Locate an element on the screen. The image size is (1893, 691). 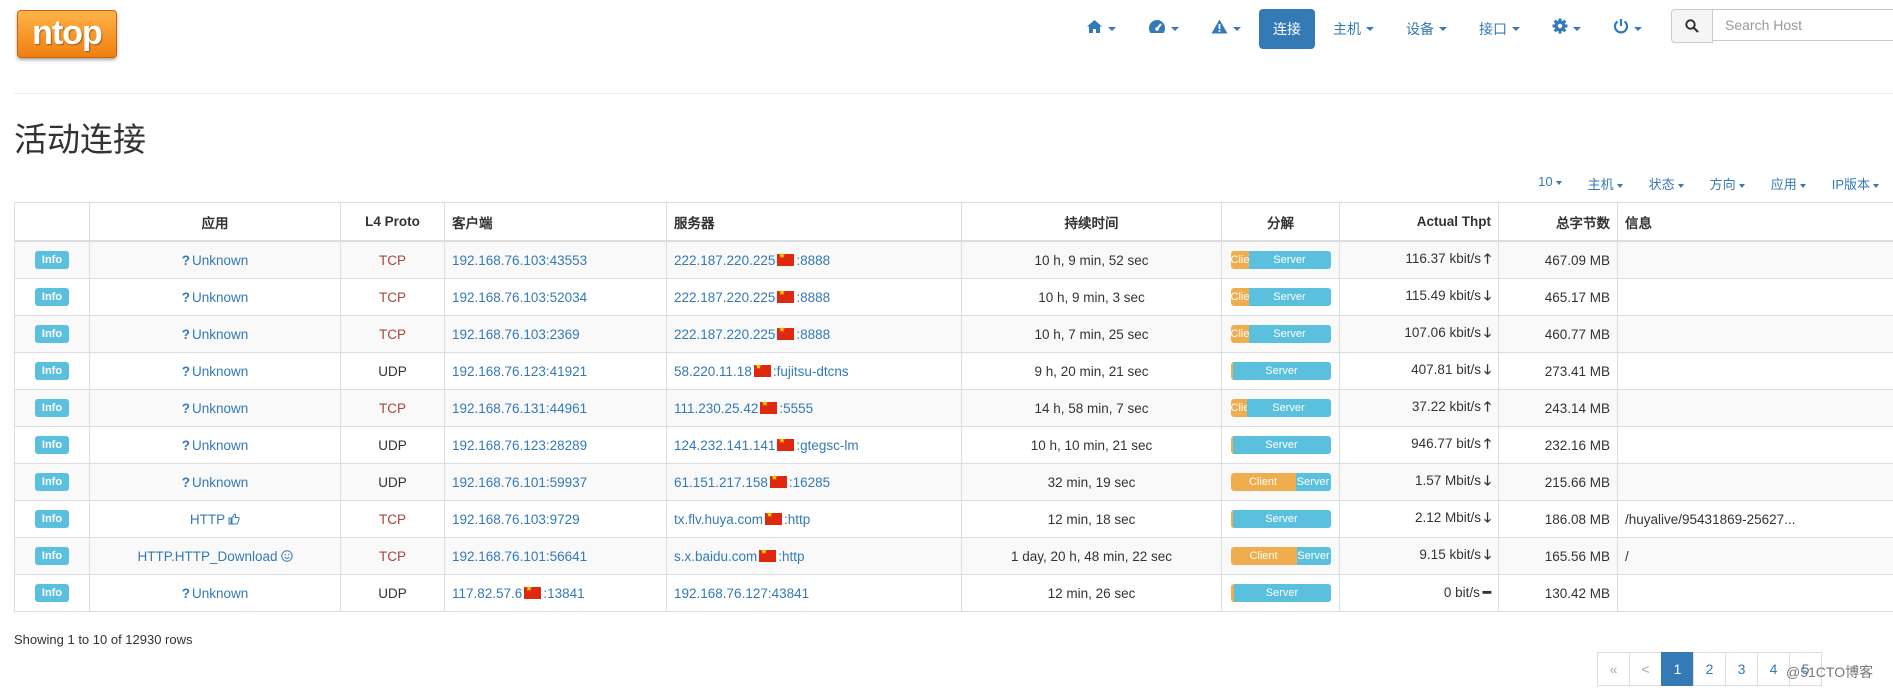
application-link: HTTP is located at coordinates (215, 519).